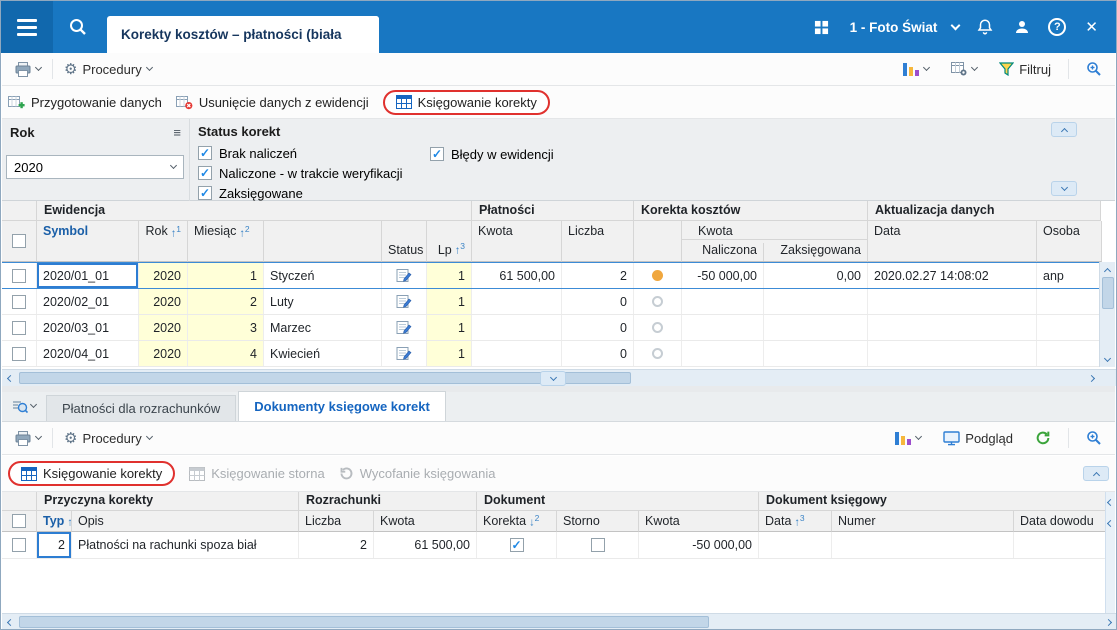  Describe the element at coordinates (1025, 69) in the screenshot. I see `filter-button: Filtruj` at that location.